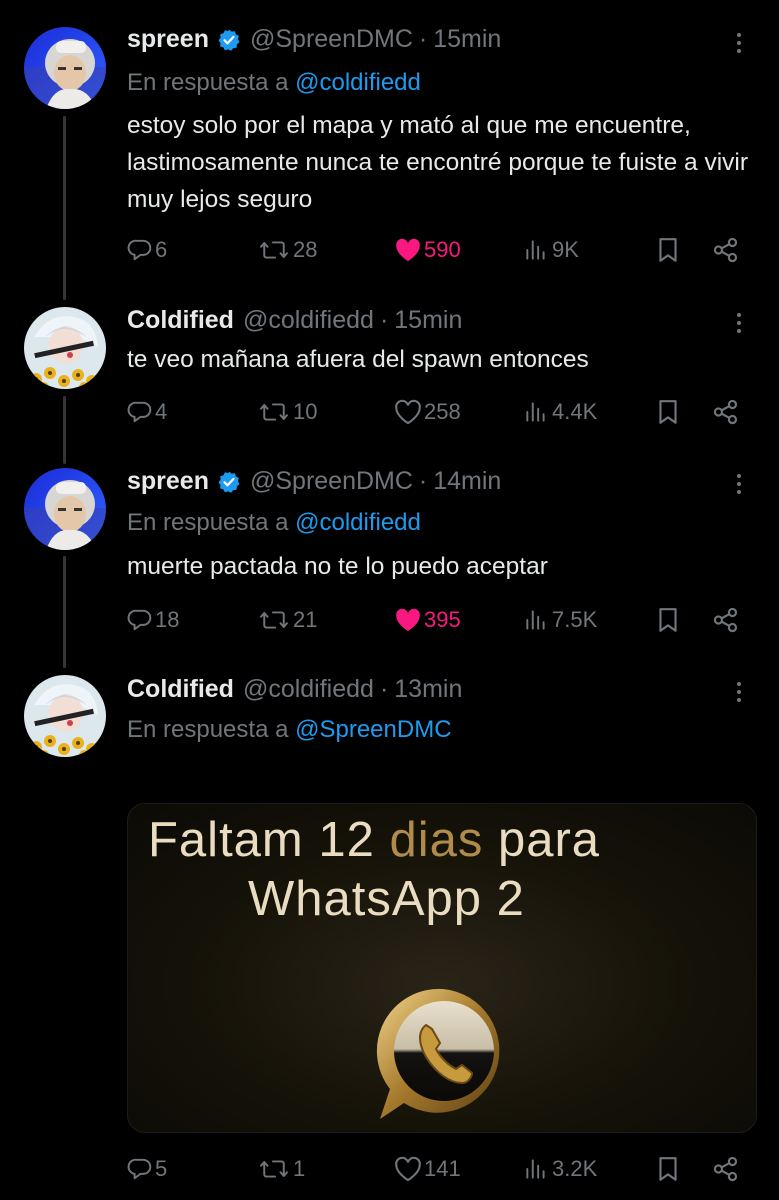  I want to click on like-button: 590, so click(427, 250).